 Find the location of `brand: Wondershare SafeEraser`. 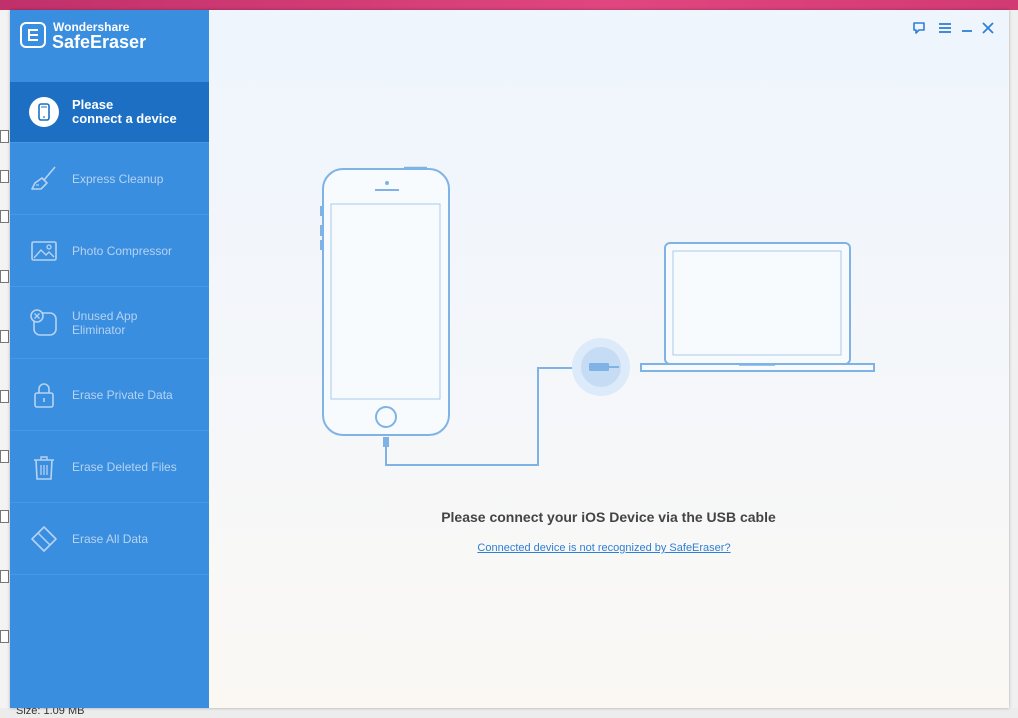

brand: Wondershare SafeEraser is located at coordinates (109, 46).